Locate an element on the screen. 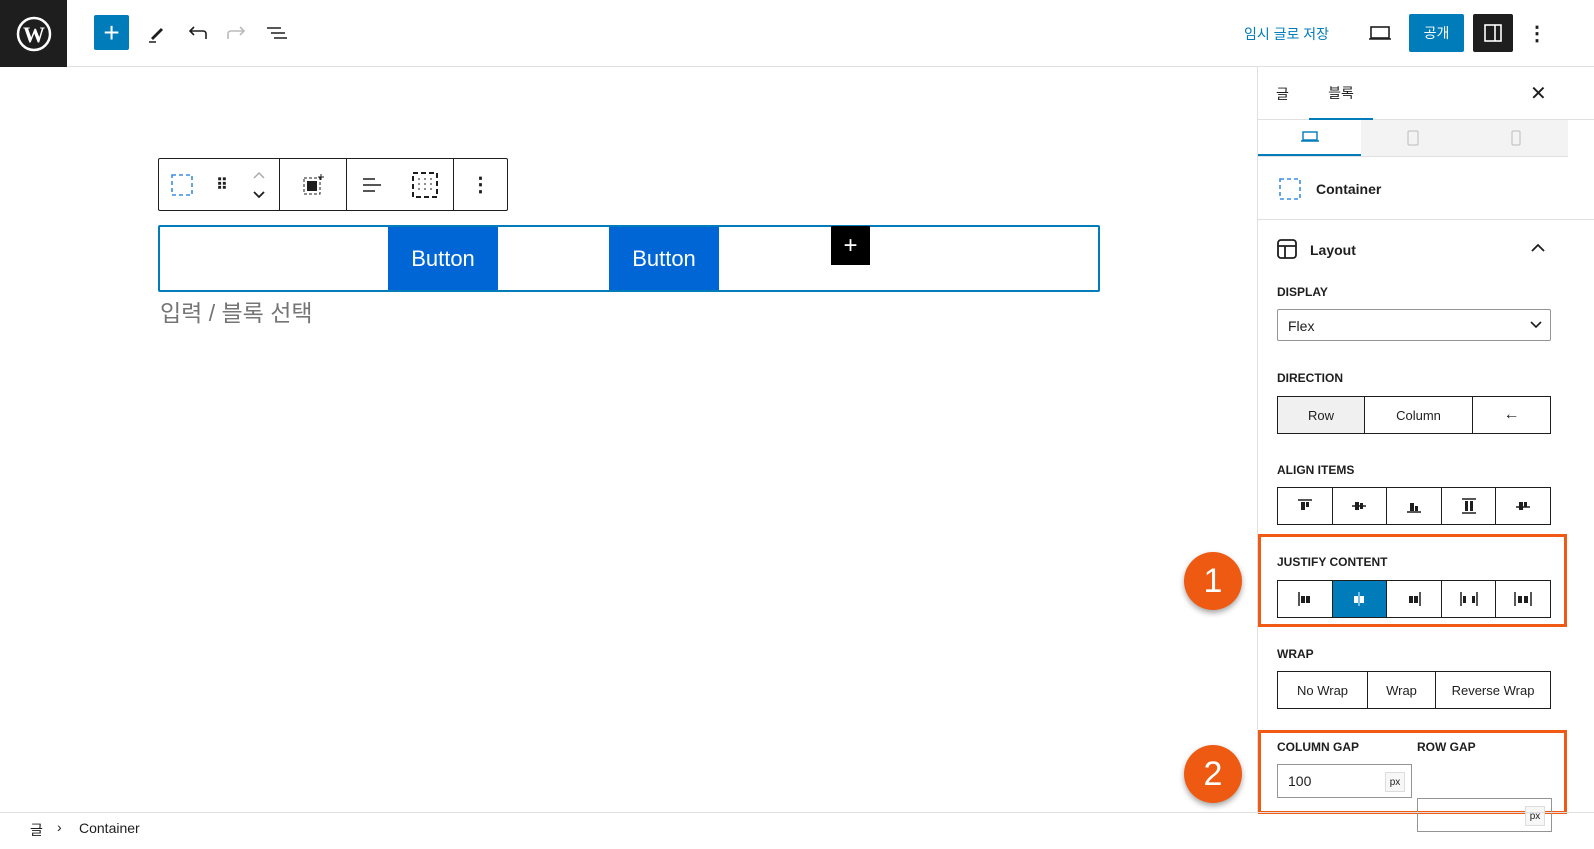 The image size is (1594, 849). align-items-control is located at coordinates (1414, 506).